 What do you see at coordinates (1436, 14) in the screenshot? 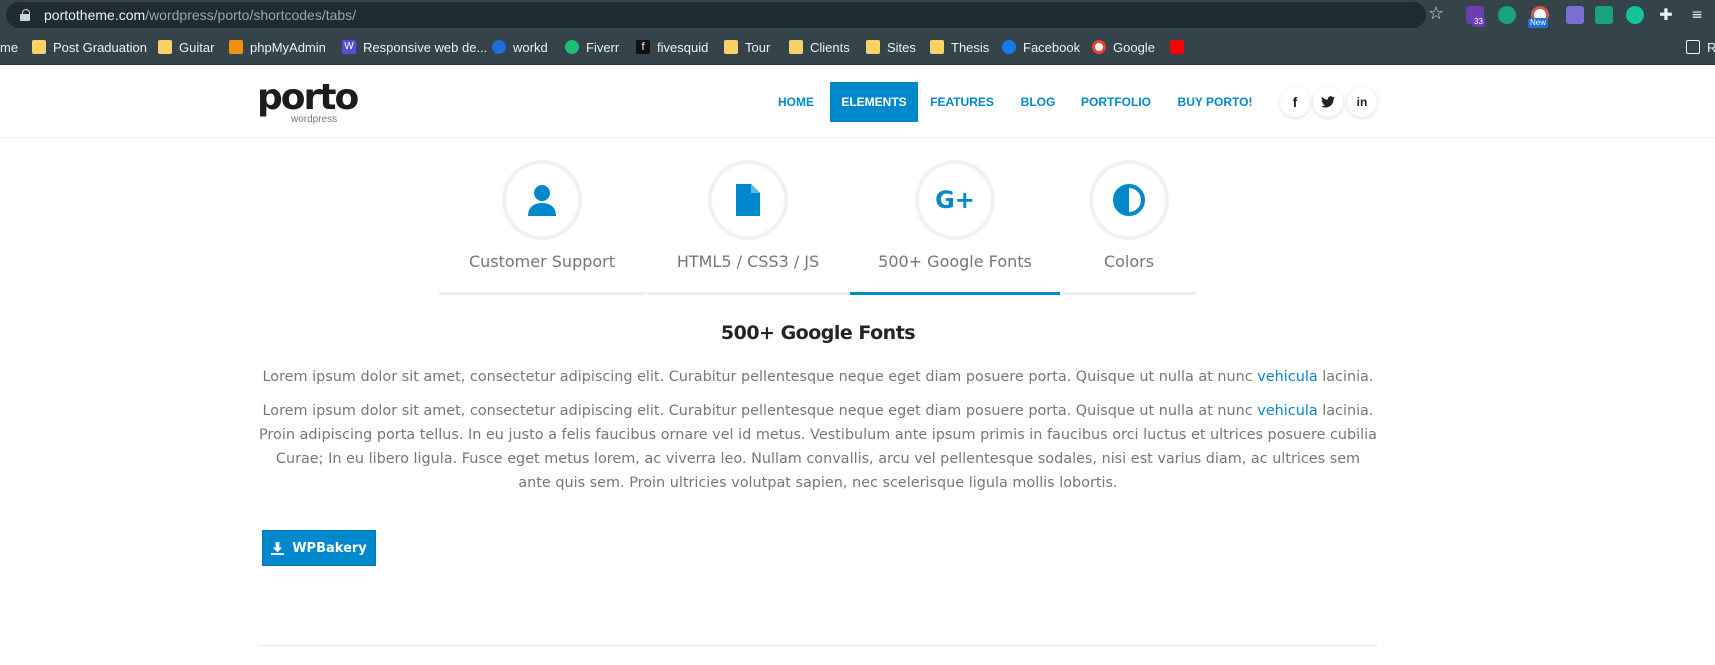
I see `bookmark-star-icon: ☆` at bounding box center [1436, 14].